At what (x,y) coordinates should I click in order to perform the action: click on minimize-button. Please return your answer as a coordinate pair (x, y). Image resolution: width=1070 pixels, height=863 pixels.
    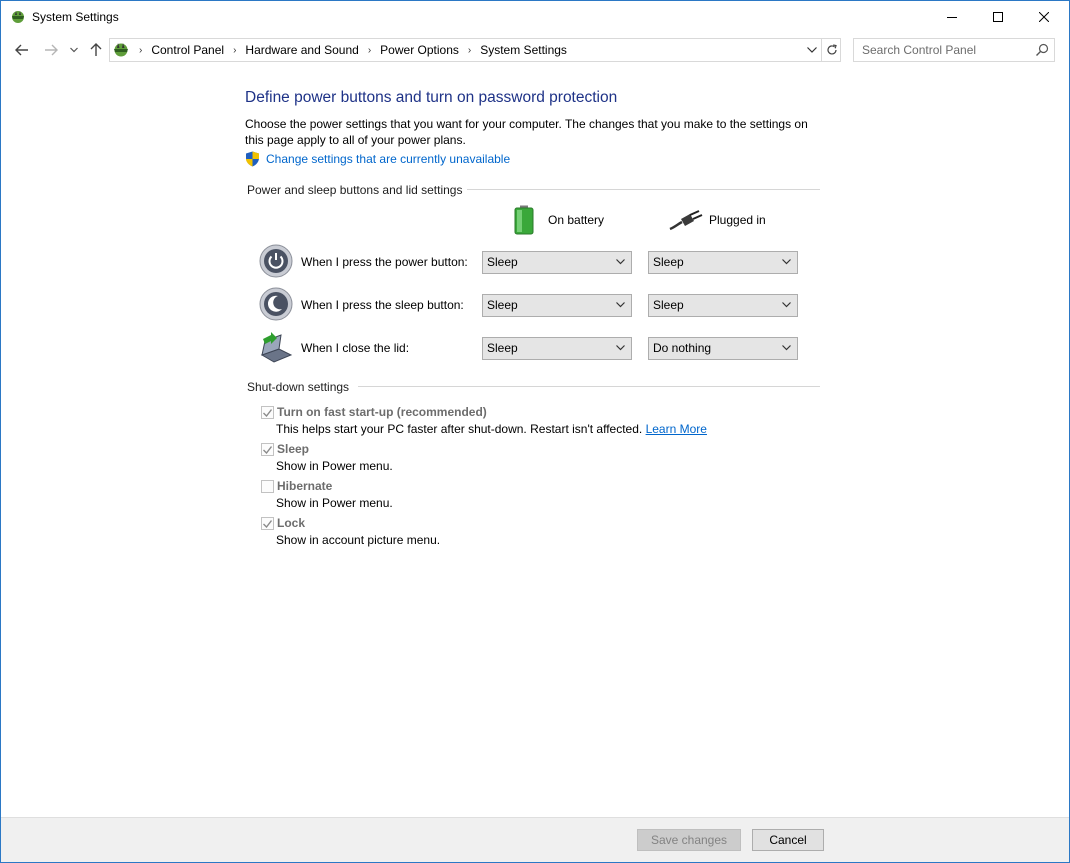
    Looking at the image, I should click on (952, 17).